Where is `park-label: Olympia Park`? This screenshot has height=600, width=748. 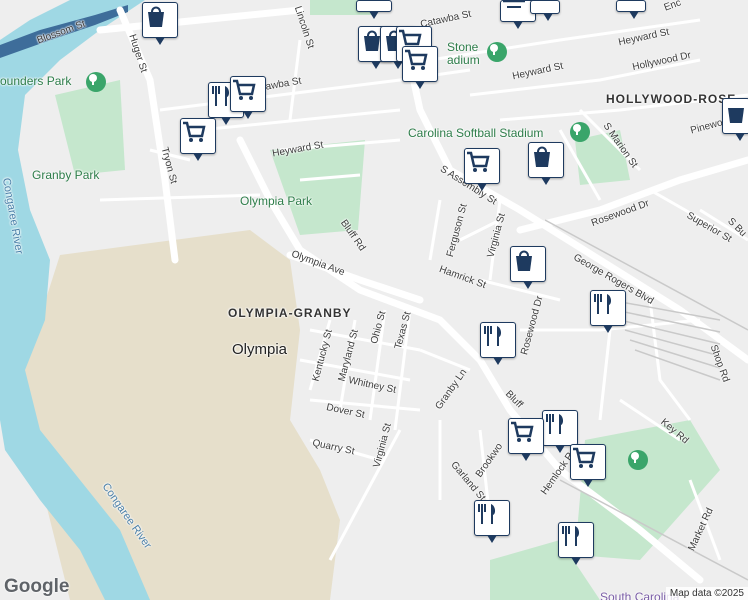
park-label: Olympia Park is located at coordinates (276, 201).